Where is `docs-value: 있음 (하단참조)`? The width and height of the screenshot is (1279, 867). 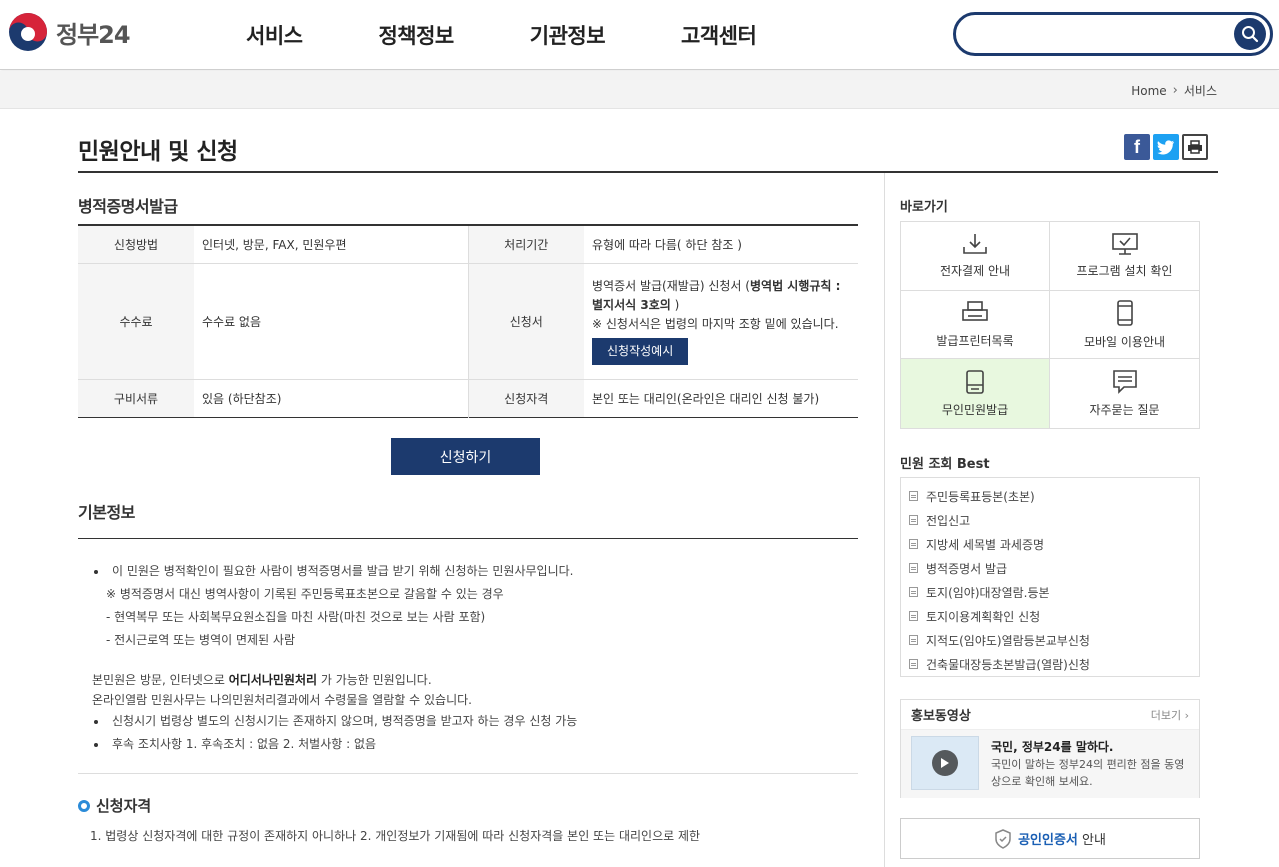
docs-value: 있음 (하단참조) is located at coordinates (242, 398).